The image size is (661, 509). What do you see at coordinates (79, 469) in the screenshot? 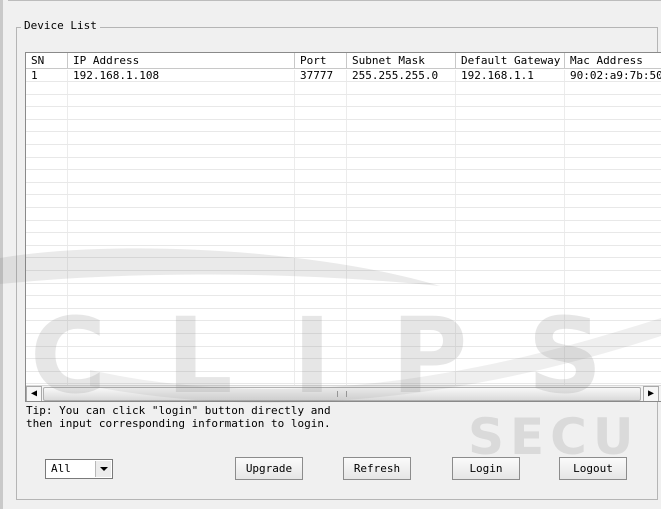
I see `filter-select: All` at bounding box center [79, 469].